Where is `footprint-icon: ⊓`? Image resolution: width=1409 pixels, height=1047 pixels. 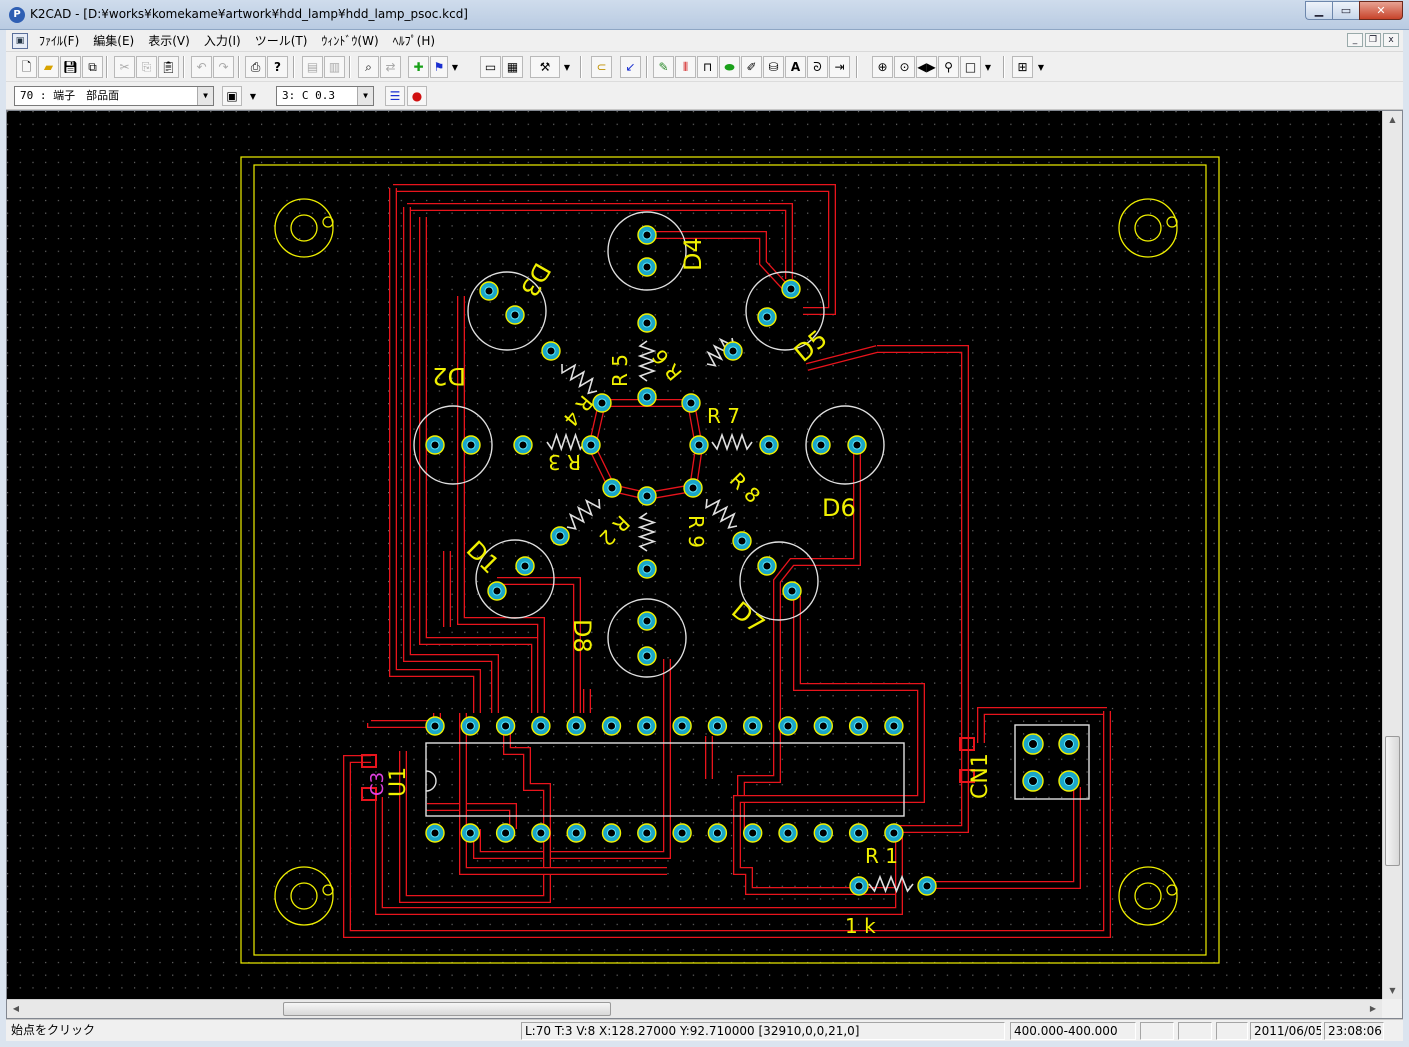
footprint-icon: ⊓ is located at coordinates (707, 67).